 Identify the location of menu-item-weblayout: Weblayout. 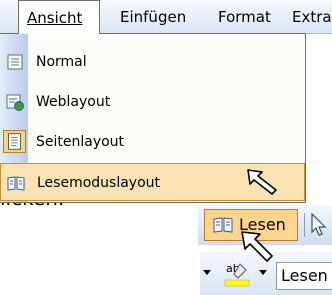
(152, 102).